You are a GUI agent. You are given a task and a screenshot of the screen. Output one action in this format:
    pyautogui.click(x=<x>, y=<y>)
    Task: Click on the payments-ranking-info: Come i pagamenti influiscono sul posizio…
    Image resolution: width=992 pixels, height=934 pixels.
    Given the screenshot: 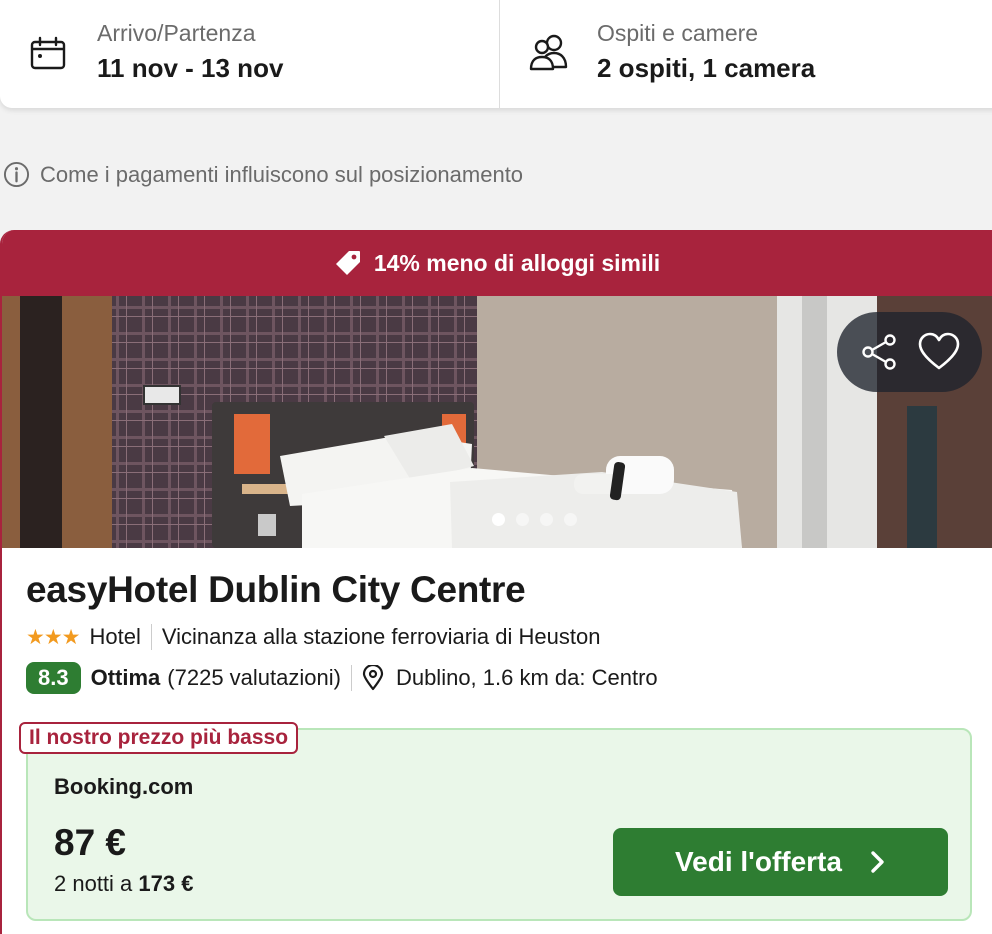 What is the action you would take?
    pyautogui.click(x=263, y=174)
    